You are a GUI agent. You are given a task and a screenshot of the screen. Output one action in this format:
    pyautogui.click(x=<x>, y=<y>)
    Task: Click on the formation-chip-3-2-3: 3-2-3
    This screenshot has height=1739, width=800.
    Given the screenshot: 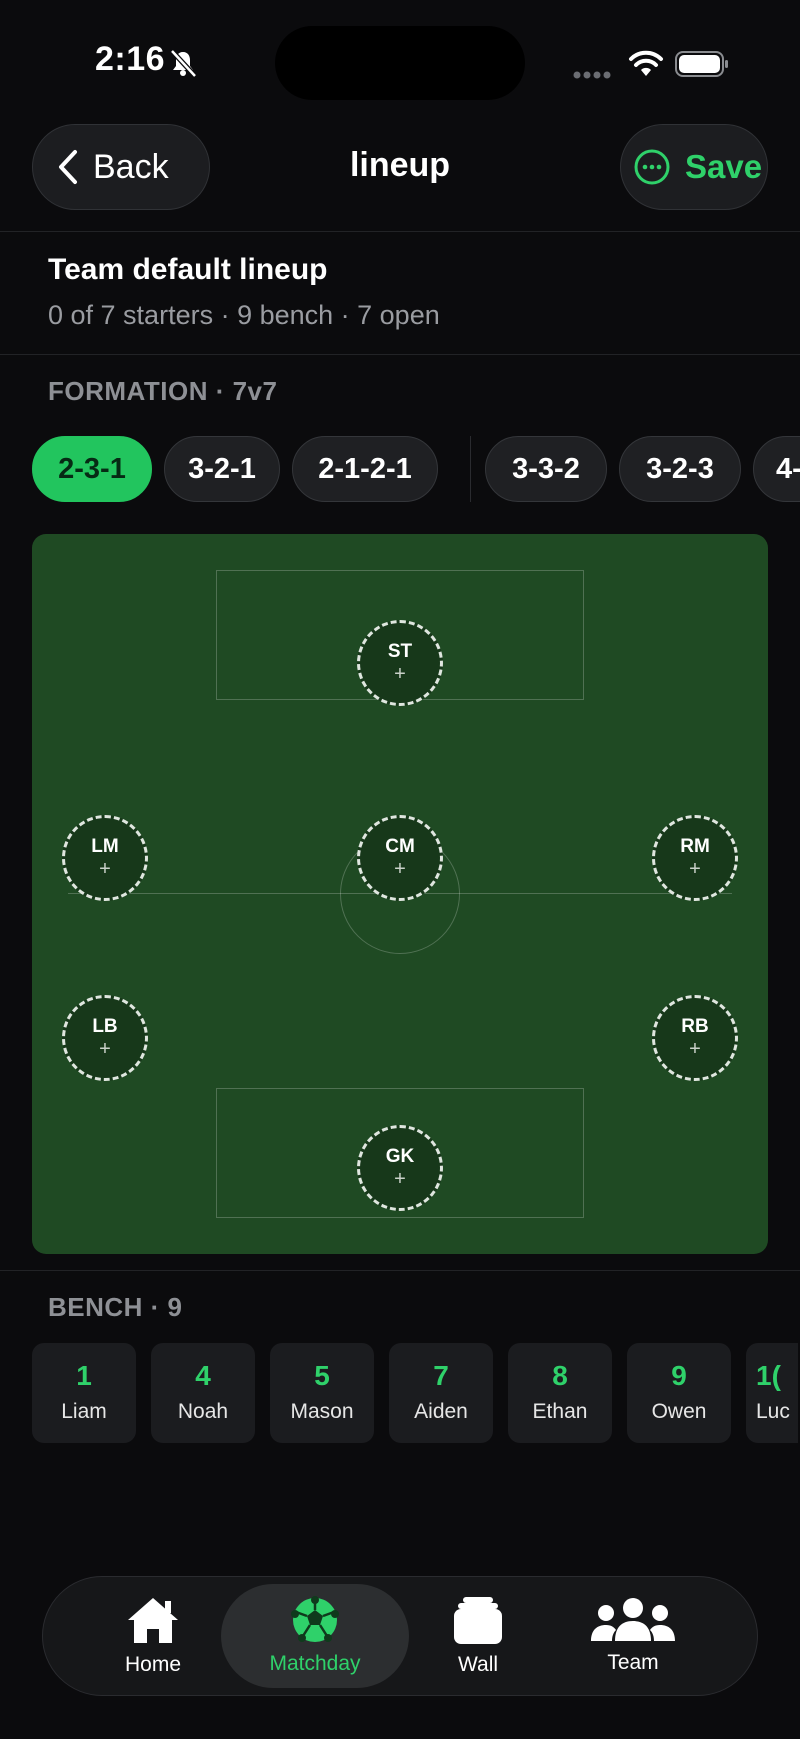 What is the action you would take?
    pyautogui.click(x=680, y=469)
    